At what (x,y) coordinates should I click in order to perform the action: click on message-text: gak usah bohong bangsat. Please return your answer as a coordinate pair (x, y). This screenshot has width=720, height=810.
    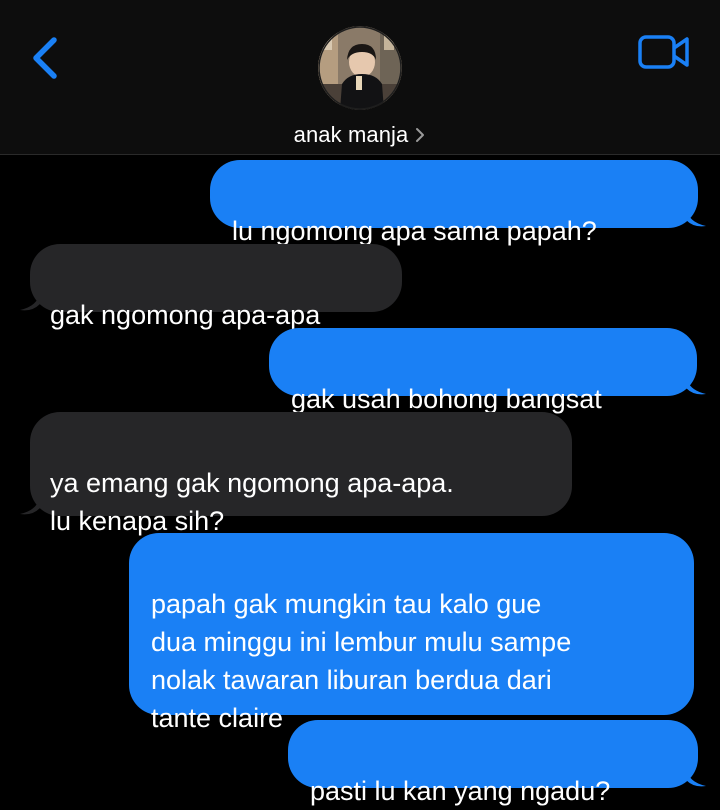
    Looking at the image, I should click on (446, 399).